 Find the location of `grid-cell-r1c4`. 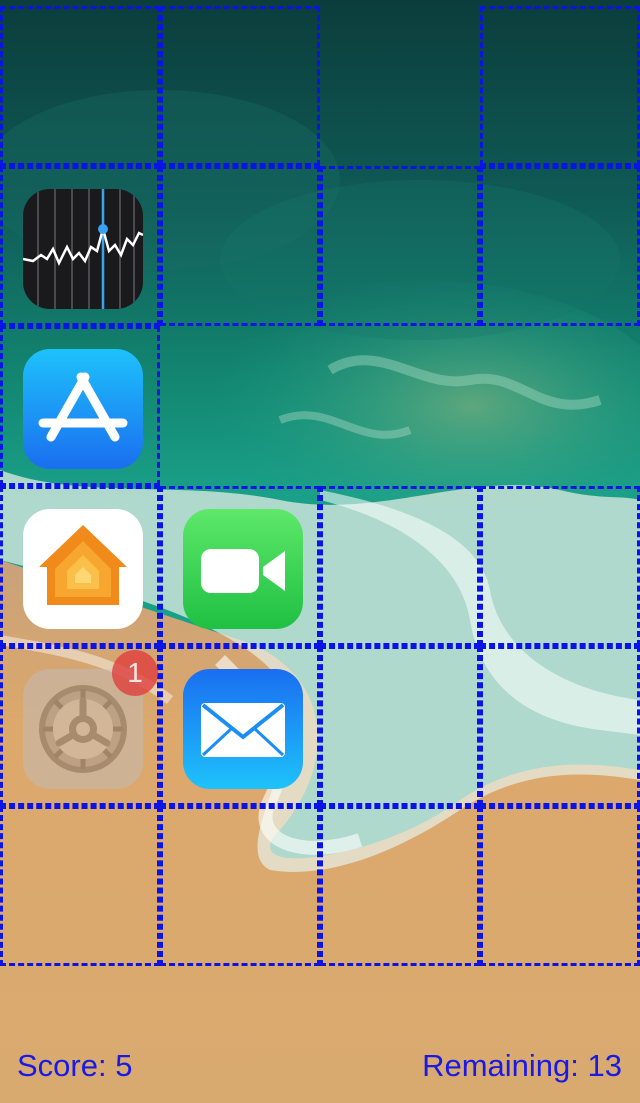

grid-cell-r1c4 is located at coordinates (560, 86).